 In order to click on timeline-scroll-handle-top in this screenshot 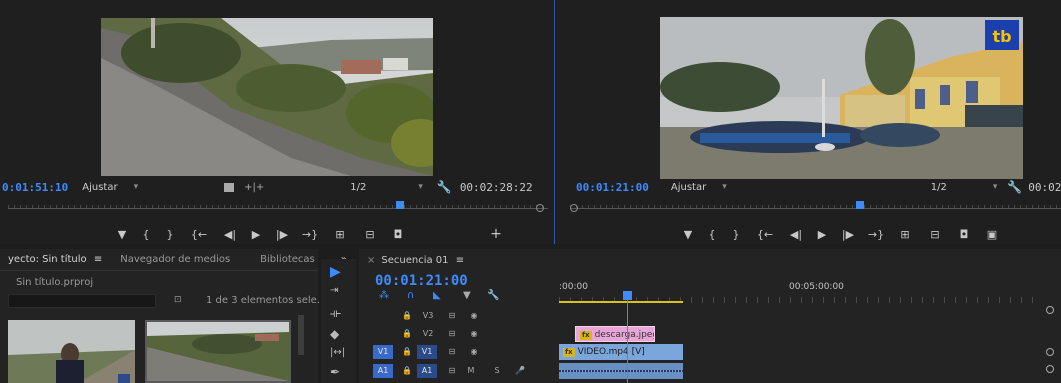, I will do `click(1050, 310)`.